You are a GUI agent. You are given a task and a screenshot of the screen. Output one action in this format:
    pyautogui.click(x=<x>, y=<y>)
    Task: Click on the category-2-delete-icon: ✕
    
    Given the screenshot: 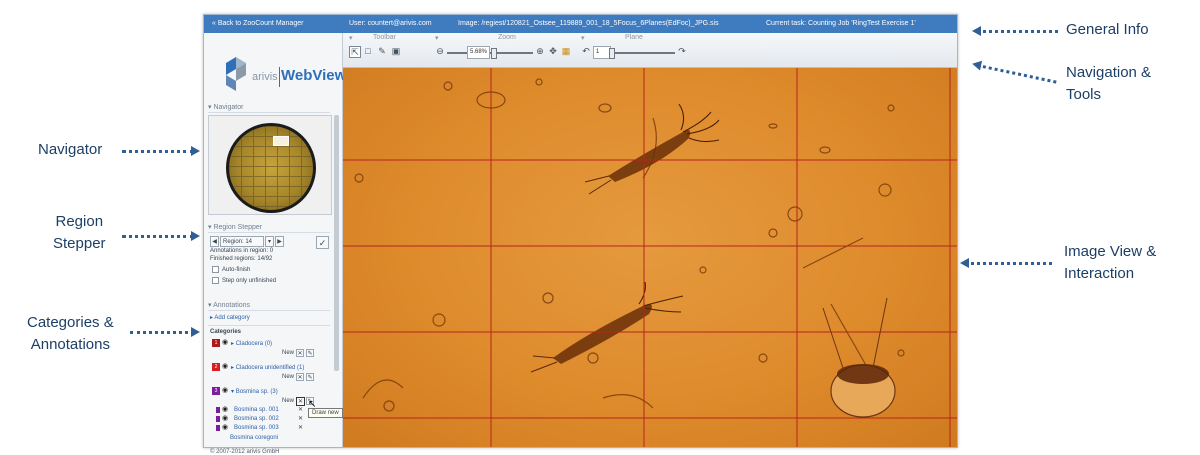 What is the action you would take?
    pyautogui.click(x=300, y=377)
    